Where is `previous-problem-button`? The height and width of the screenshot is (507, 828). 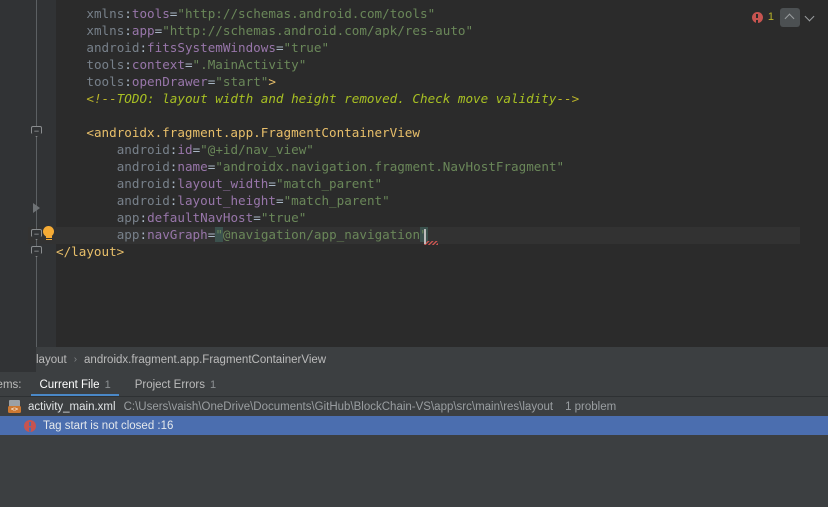 previous-problem-button is located at coordinates (790, 17).